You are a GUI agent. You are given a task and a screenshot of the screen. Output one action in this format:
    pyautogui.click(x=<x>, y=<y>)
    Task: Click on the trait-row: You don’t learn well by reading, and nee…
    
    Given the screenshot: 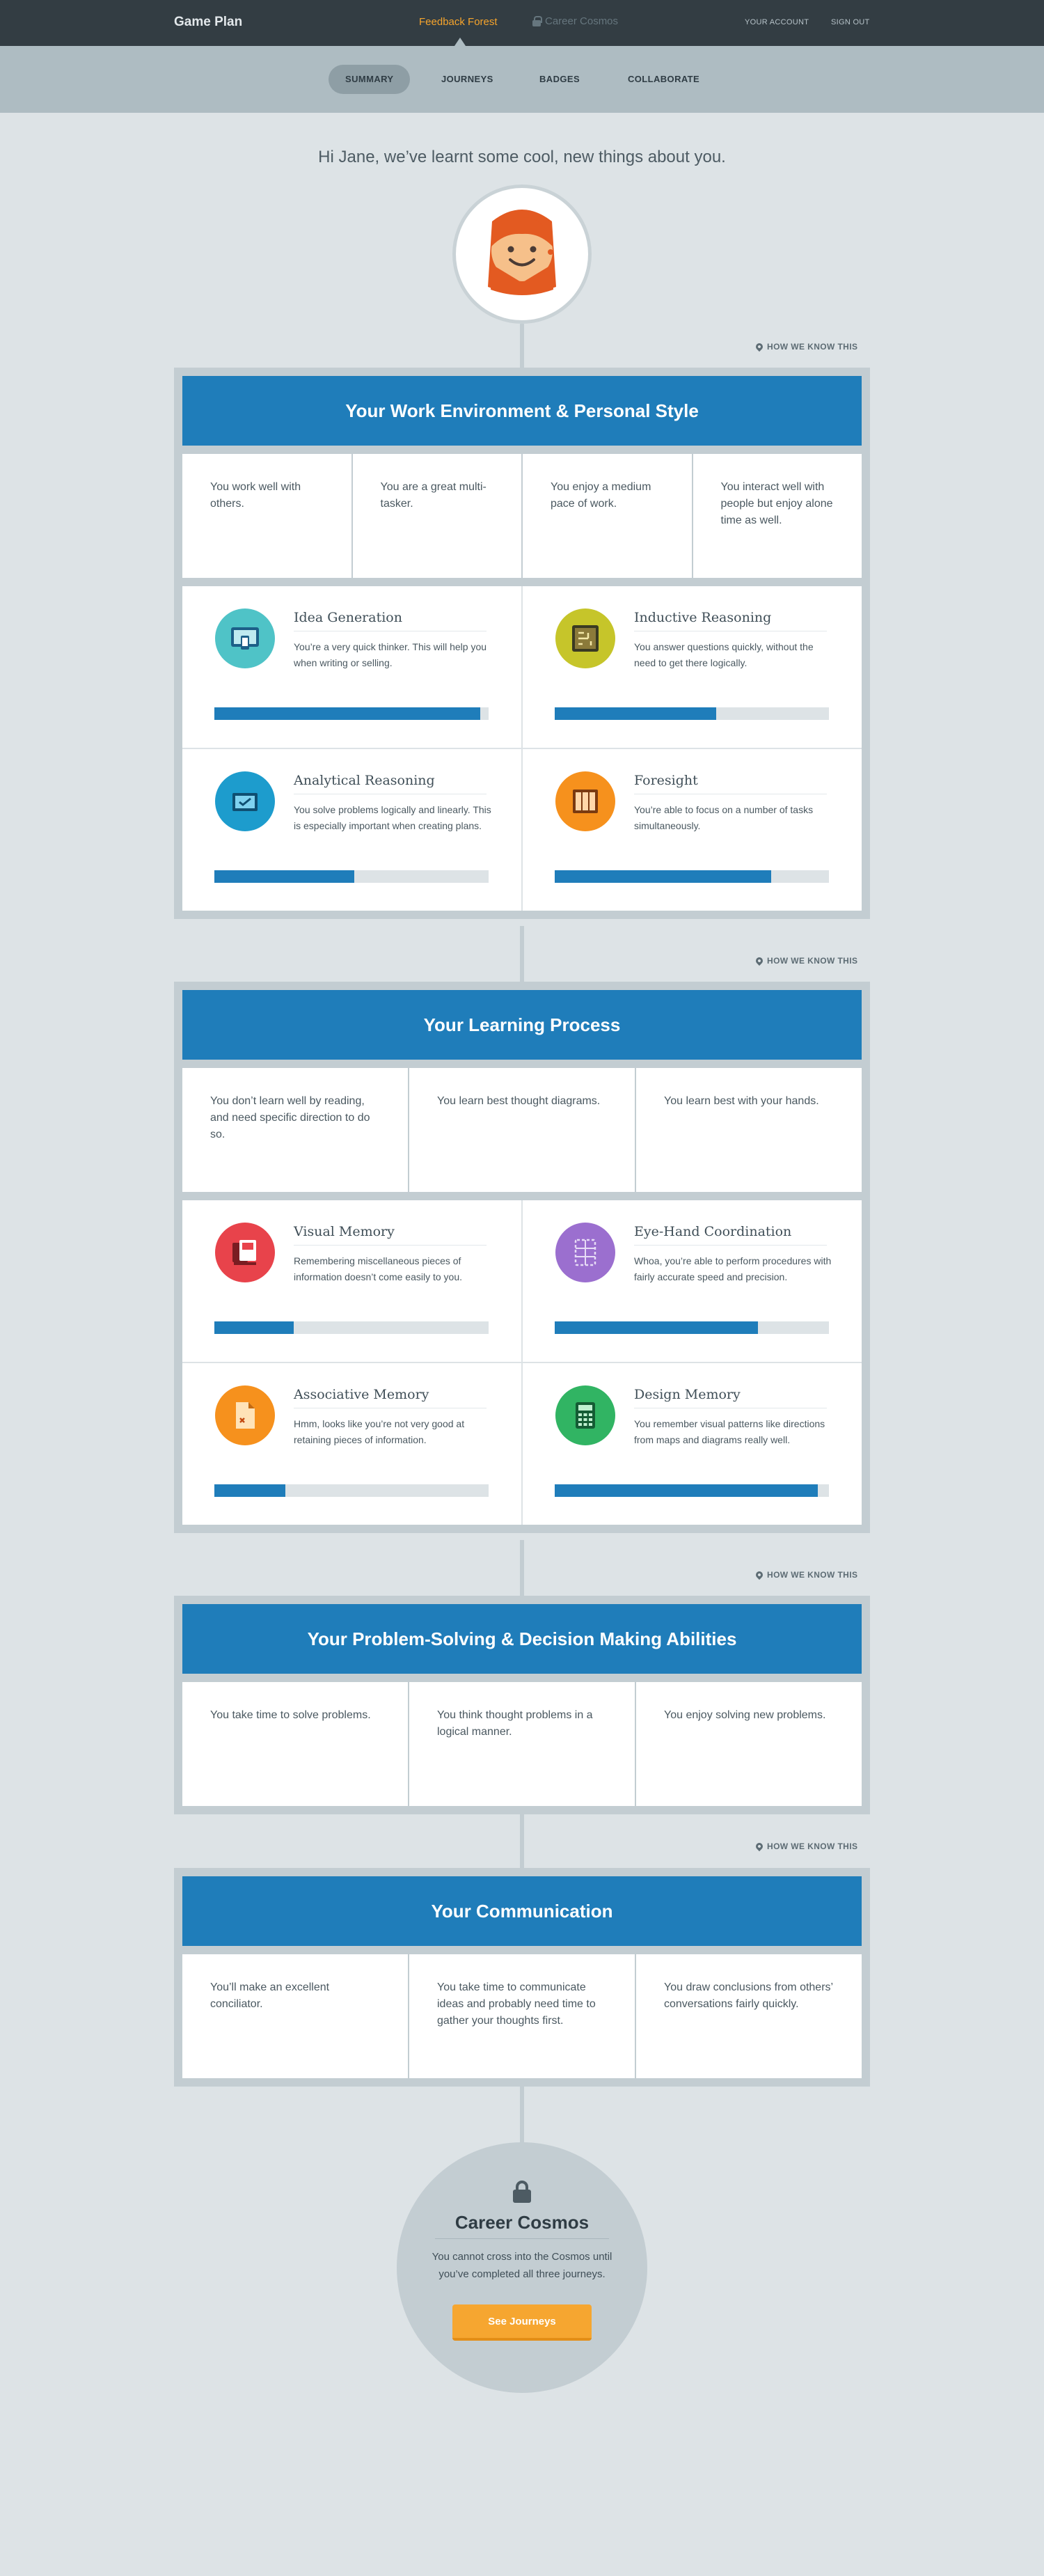 What is the action you would take?
    pyautogui.click(x=522, y=1130)
    